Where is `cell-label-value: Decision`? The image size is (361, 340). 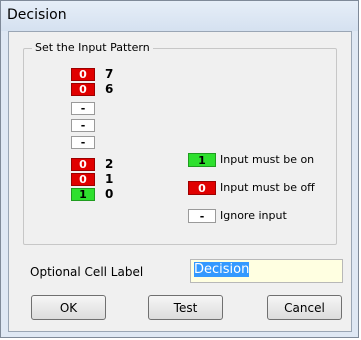
cell-label-value: Decision is located at coordinates (222, 269).